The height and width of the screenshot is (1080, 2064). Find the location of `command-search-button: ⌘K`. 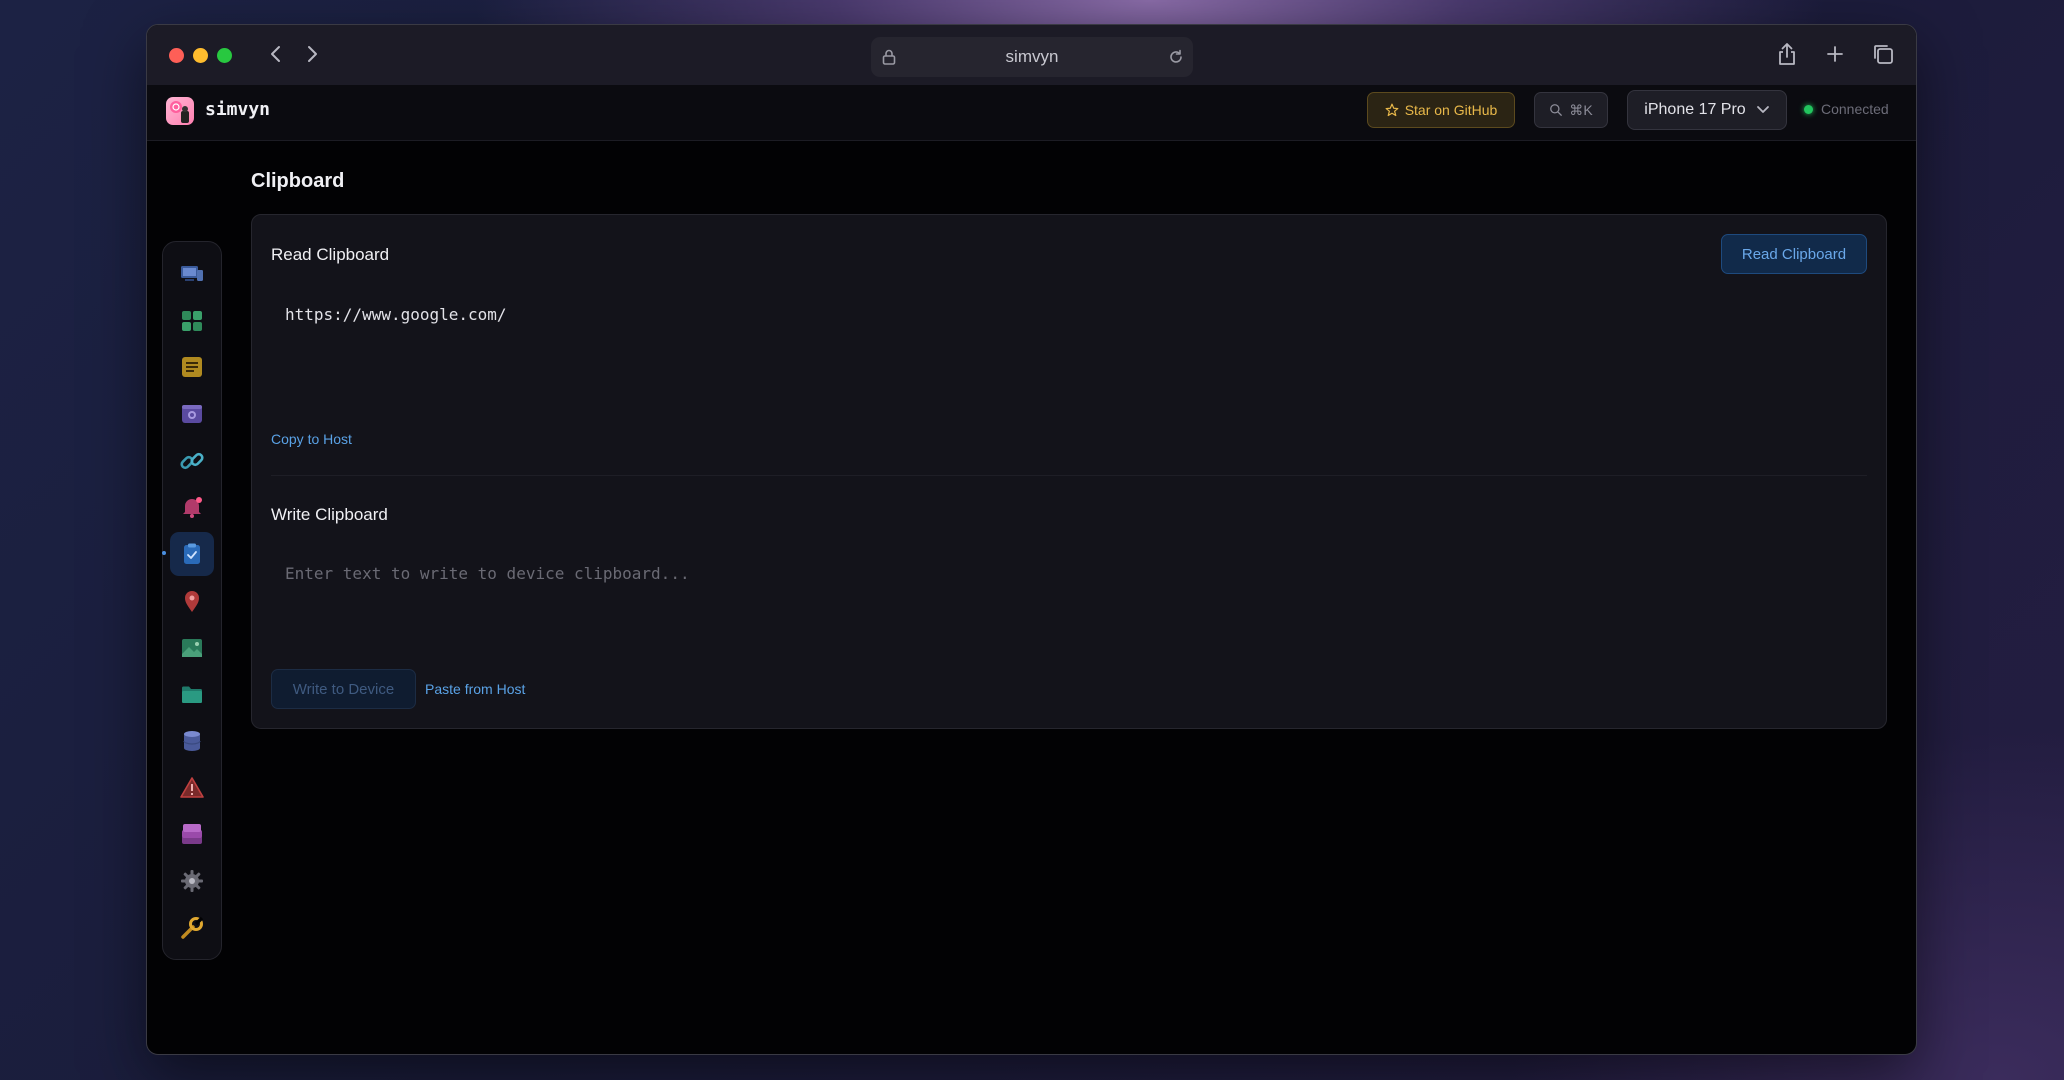

command-search-button: ⌘K is located at coordinates (1571, 110).